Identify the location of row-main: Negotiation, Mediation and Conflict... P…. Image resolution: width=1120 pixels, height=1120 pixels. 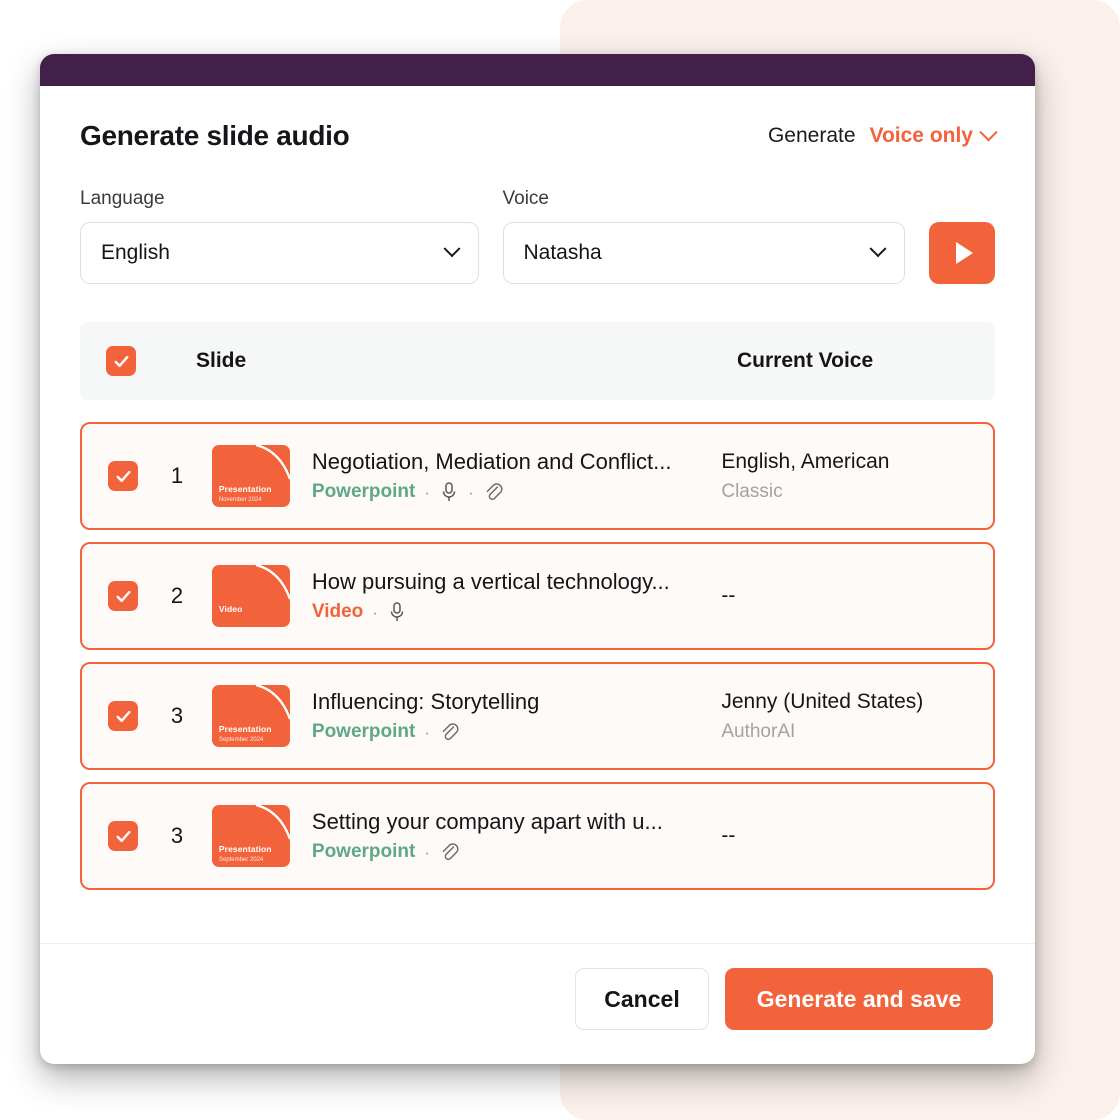
(516, 476).